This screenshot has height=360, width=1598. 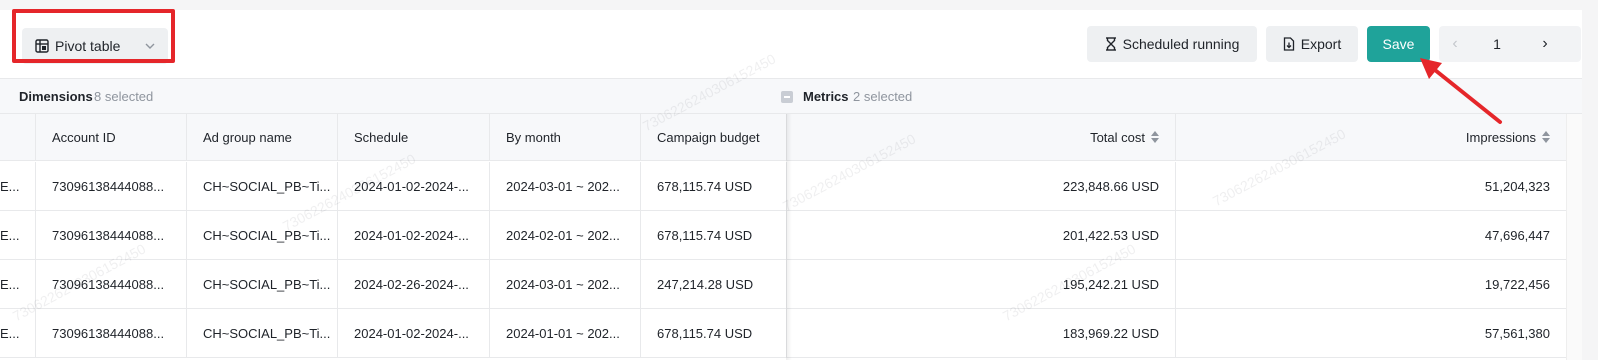 What do you see at coordinates (124, 96) in the screenshot?
I see `dimensions-count: 8 selected` at bounding box center [124, 96].